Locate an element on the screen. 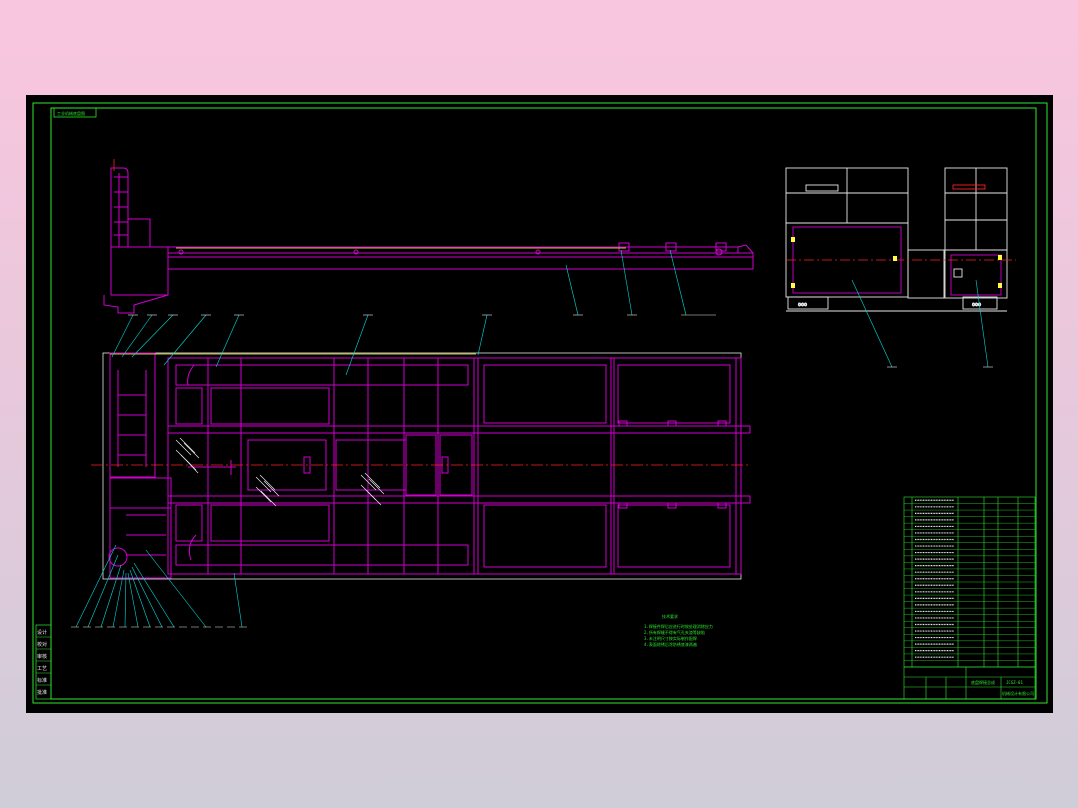  title-block-number: JCGZ-01 is located at coordinates (1014, 682).